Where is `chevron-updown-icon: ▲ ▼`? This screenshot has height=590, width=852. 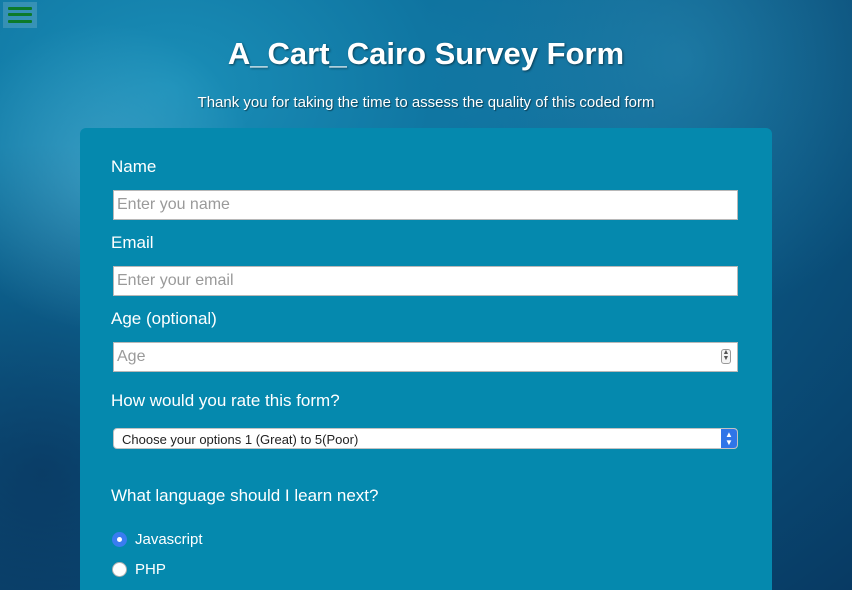 chevron-updown-icon: ▲ ▼ is located at coordinates (729, 438).